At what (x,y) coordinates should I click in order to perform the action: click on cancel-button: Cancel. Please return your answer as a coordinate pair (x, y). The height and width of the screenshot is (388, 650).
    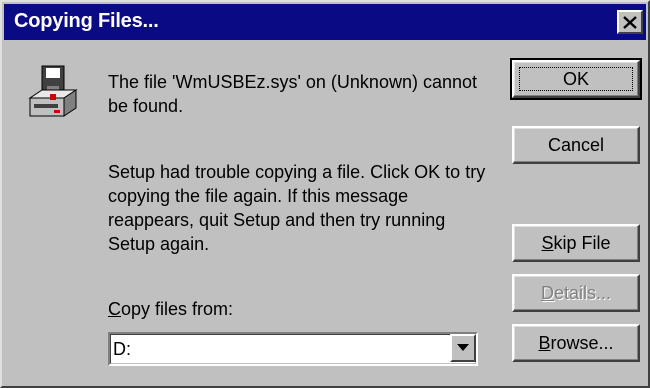
    Looking at the image, I should click on (576, 145).